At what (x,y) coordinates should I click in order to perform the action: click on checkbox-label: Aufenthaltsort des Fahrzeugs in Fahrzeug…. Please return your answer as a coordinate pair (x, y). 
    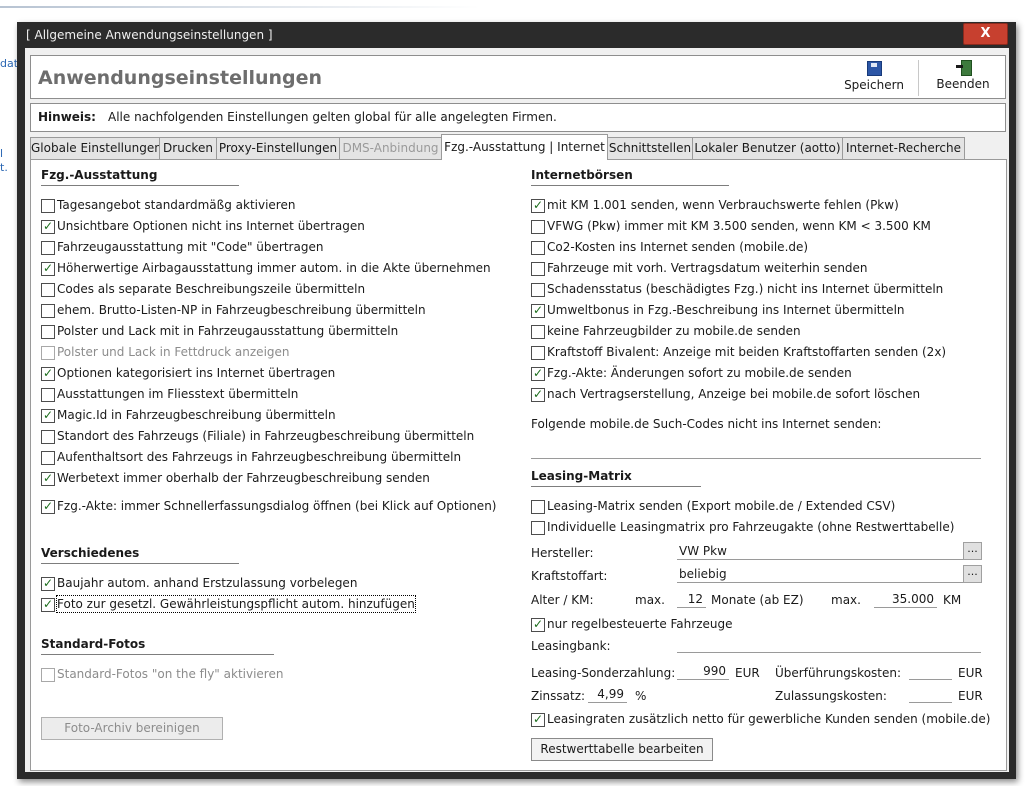
    Looking at the image, I should click on (259, 457).